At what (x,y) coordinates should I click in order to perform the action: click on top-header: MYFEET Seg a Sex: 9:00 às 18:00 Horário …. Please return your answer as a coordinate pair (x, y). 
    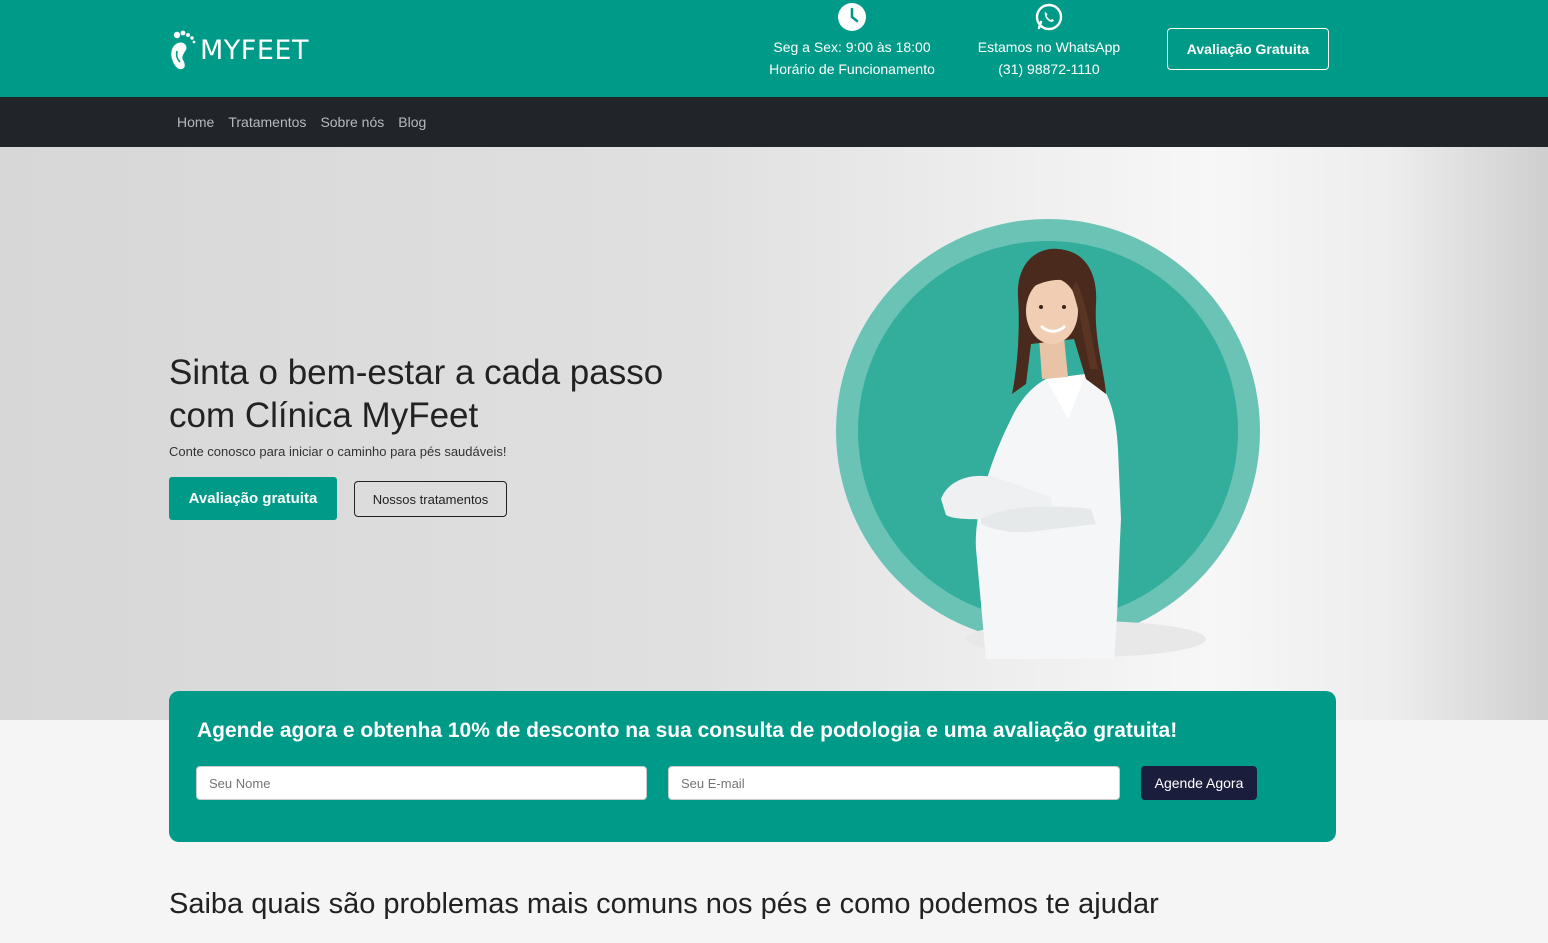
    Looking at the image, I should click on (774, 48).